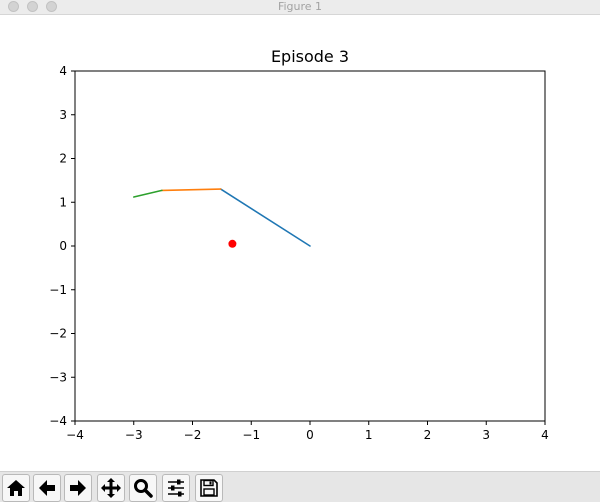 The height and width of the screenshot is (502, 600). I want to click on points-layer, so click(232, 243).